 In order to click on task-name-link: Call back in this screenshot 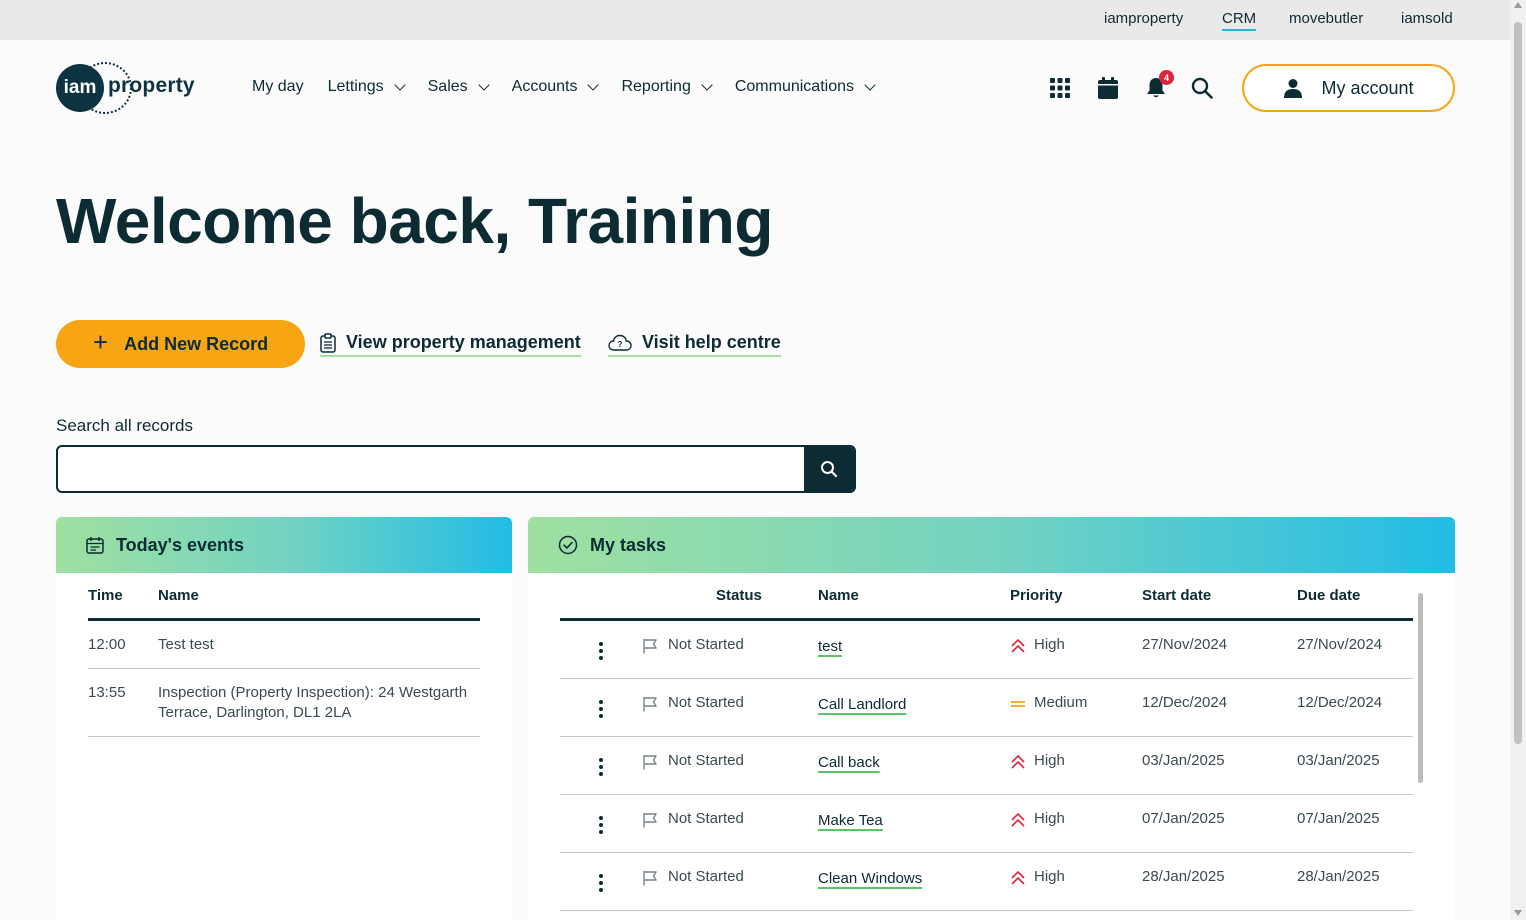, I will do `click(849, 762)`.